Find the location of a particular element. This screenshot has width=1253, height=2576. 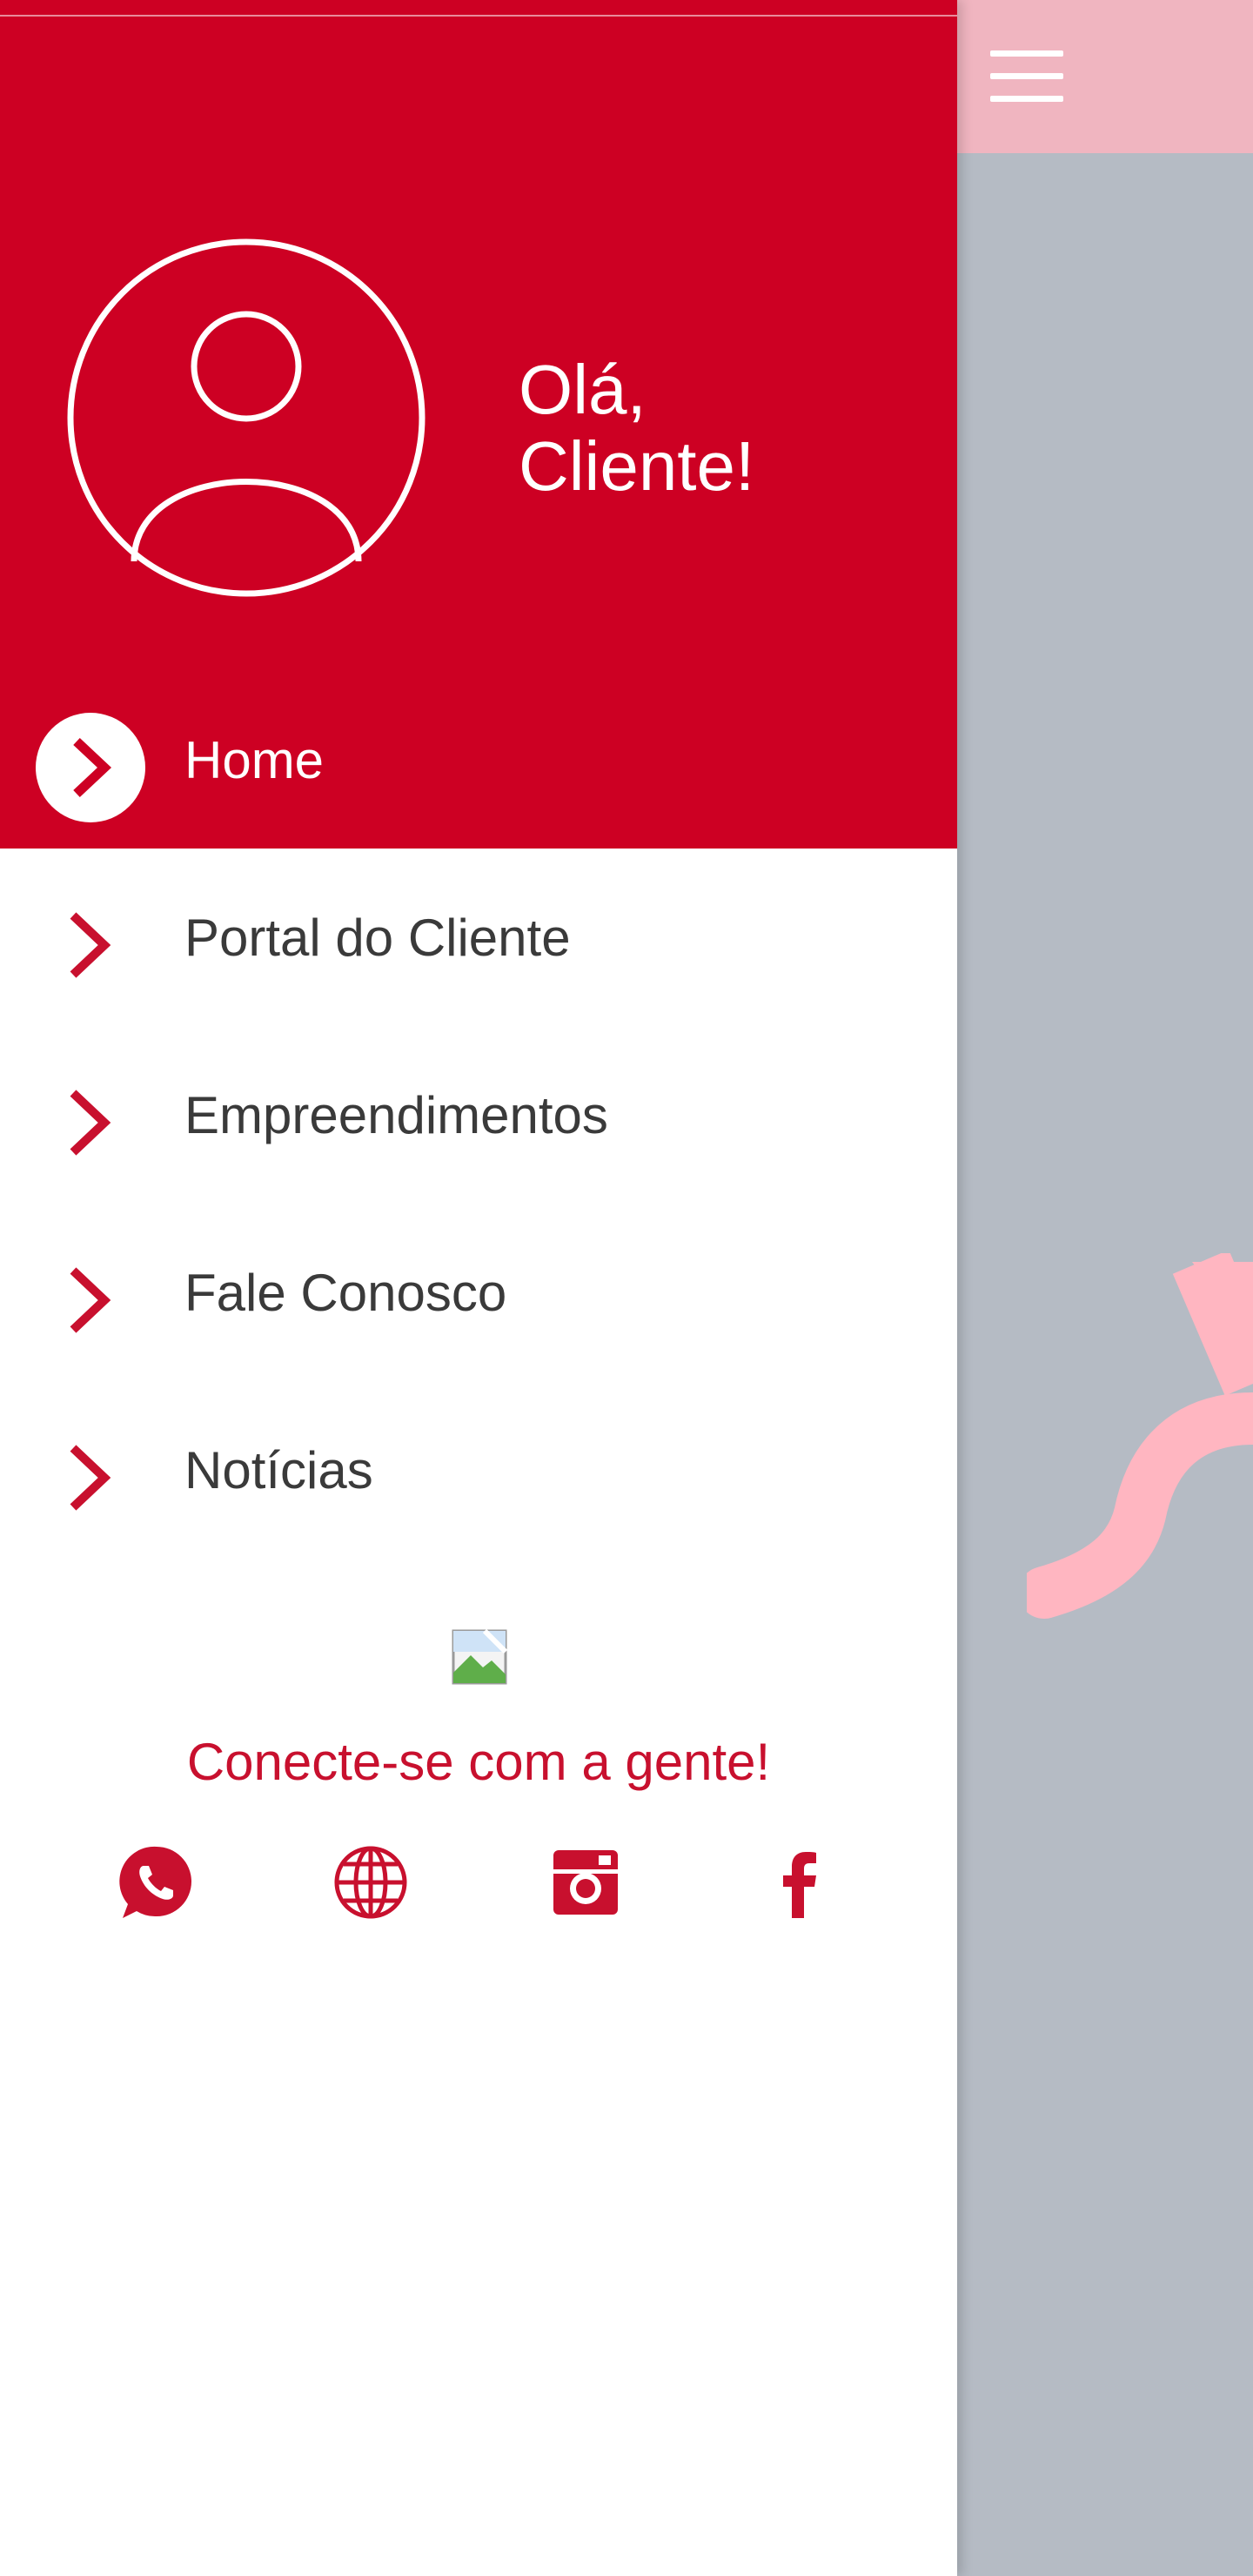

broken-image-icon is located at coordinates (480, 1656).